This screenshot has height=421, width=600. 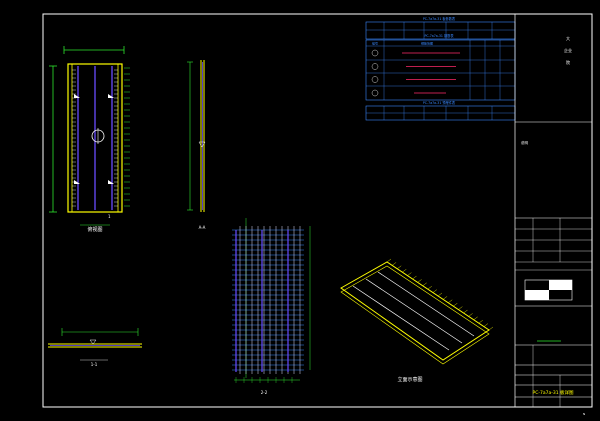 I want to click on title-block: 大 企业 院 说明 PC-7a7a-31 板详图 N, so click(x=553, y=215).